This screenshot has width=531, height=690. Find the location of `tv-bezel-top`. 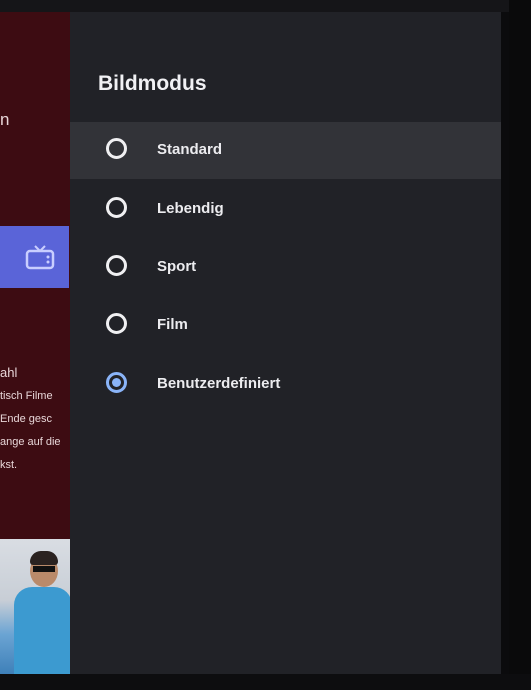

tv-bezel-top is located at coordinates (265, 6).